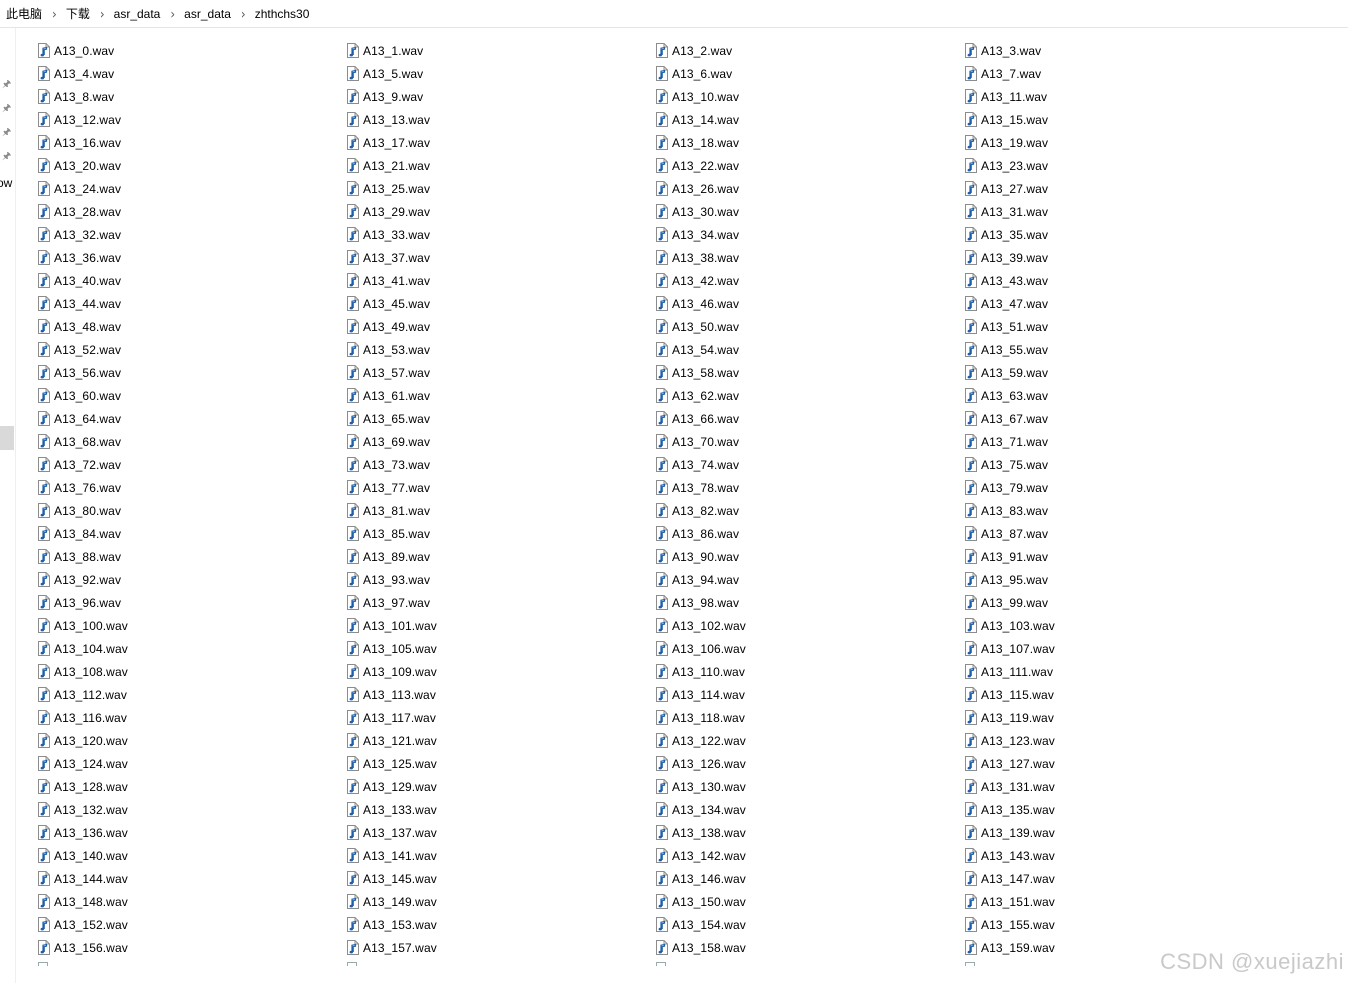 The image size is (1348, 983). Describe the element at coordinates (6, 183) in the screenshot. I see `nav-item-label: ow` at that location.